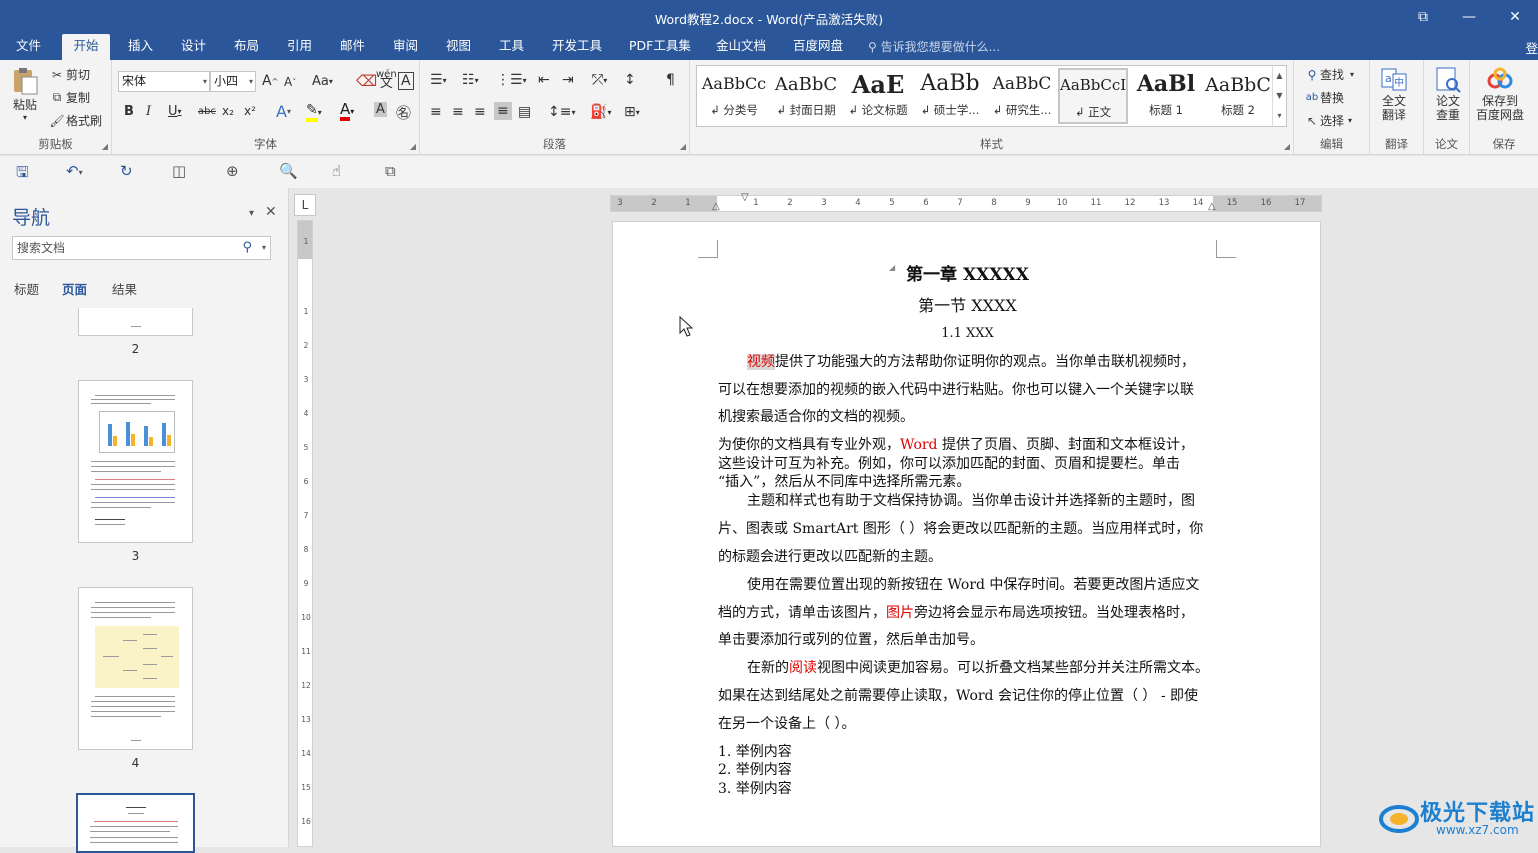 Image resolution: width=1538 pixels, height=853 pixels. I want to click on change-case-button: Aa ▾, so click(322, 81).